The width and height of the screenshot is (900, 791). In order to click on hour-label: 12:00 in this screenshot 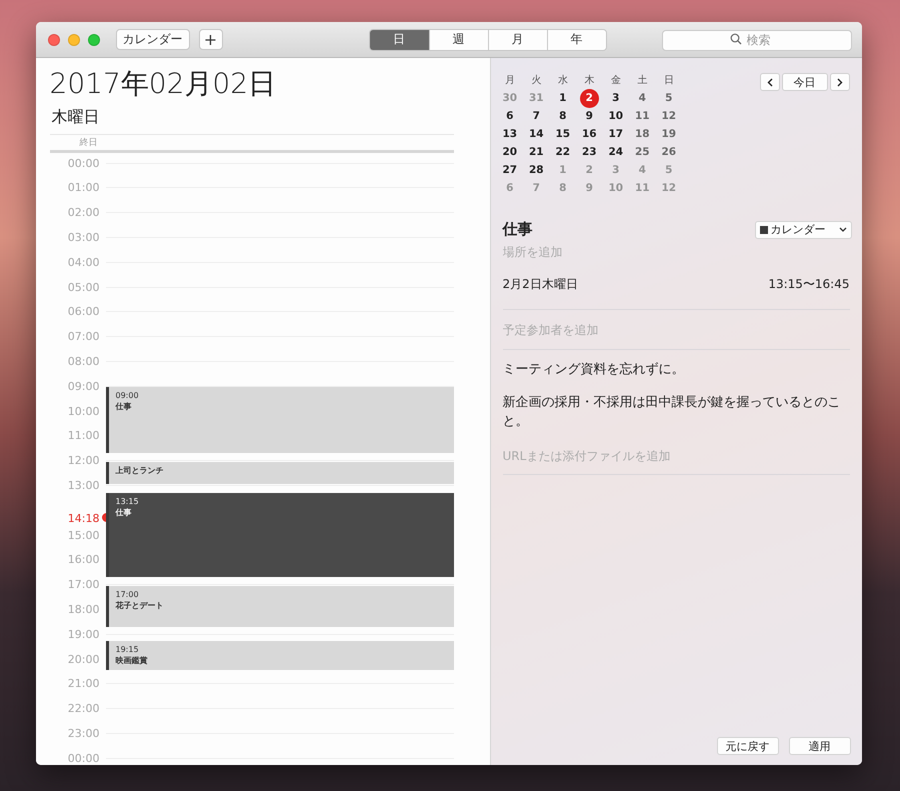, I will do `click(83, 461)`.